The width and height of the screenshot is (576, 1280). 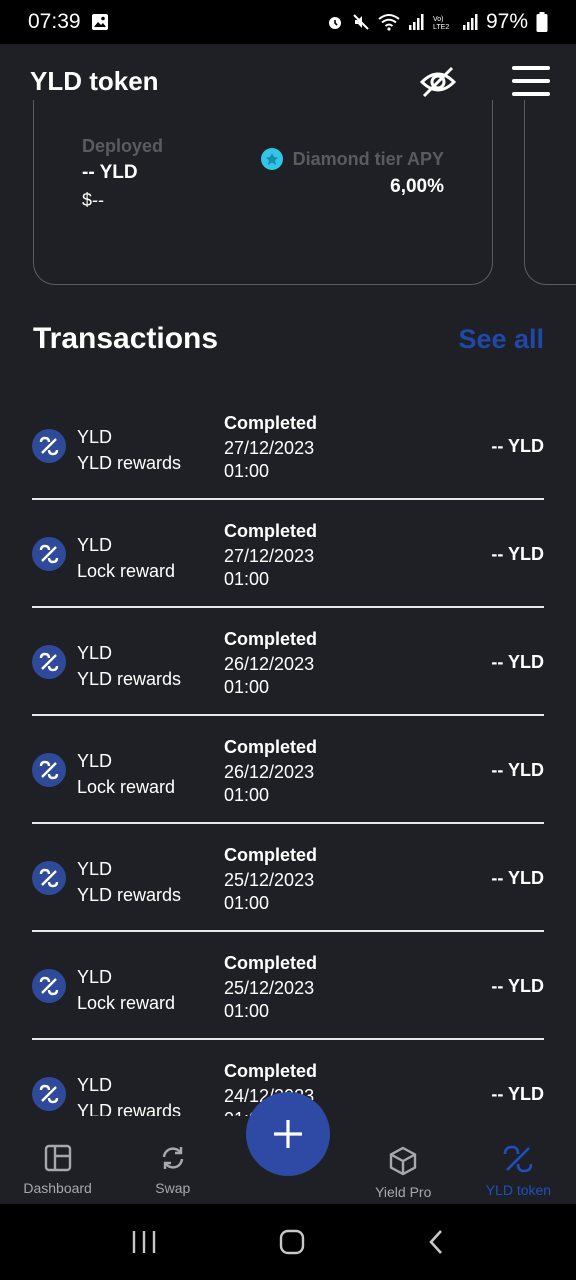 What do you see at coordinates (438, 19) in the screenshot?
I see `svg-text: Vo)` at bounding box center [438, 19].